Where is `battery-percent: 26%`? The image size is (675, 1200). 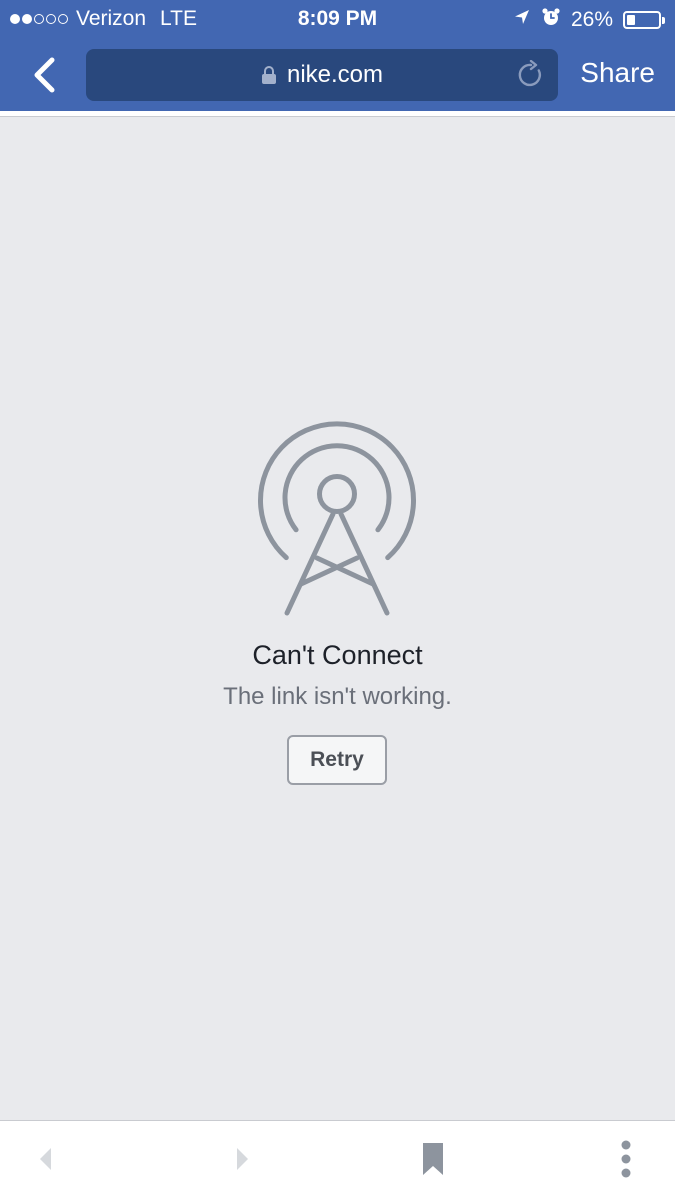 battery-percent: 26% is located at coordinates (591, 19).